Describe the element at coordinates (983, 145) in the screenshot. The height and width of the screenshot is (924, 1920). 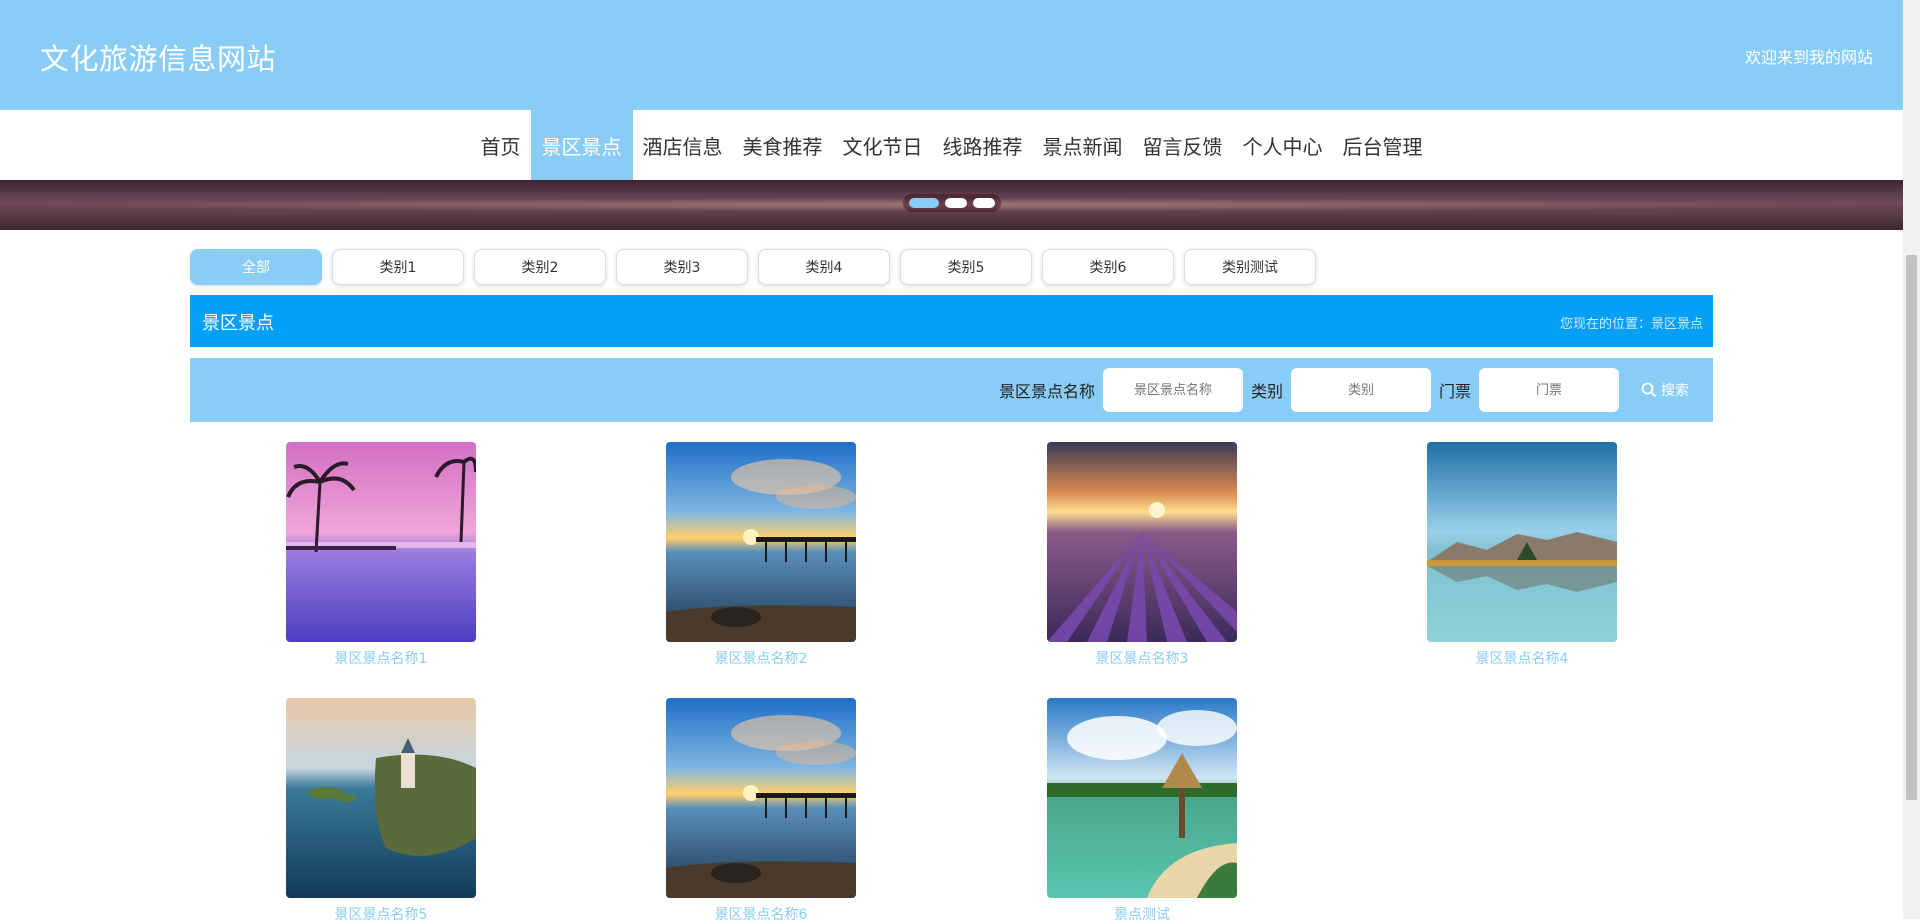
I see `nav-item-routes: 线路推荐` at that location.